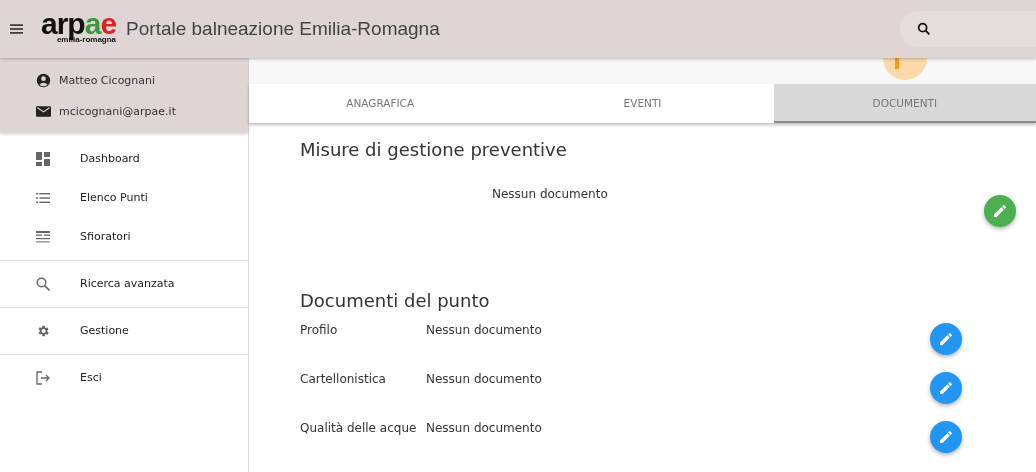  I want to click on tab: EVENTI, so click(642, 103).